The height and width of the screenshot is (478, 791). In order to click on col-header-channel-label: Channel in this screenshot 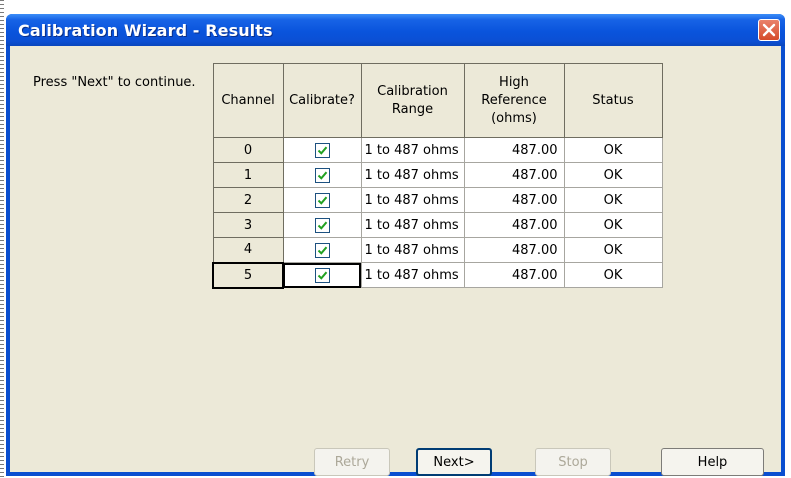, I will do `click(248, 100)`.